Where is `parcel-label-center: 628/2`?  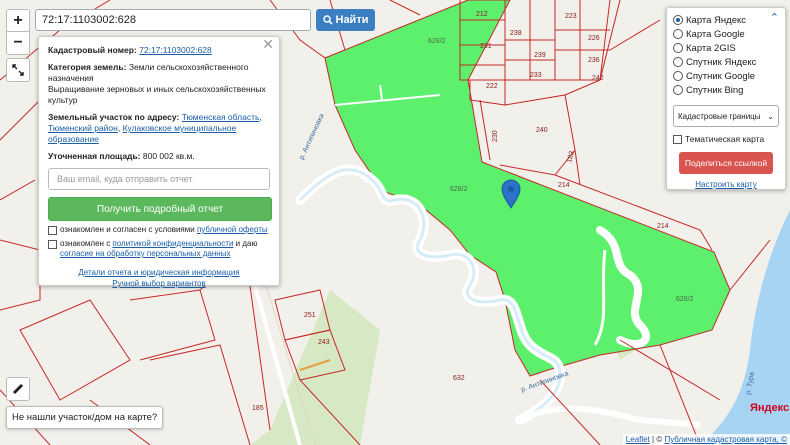
parcel-label-center: 628/2 is located at coordinates (459, 189).